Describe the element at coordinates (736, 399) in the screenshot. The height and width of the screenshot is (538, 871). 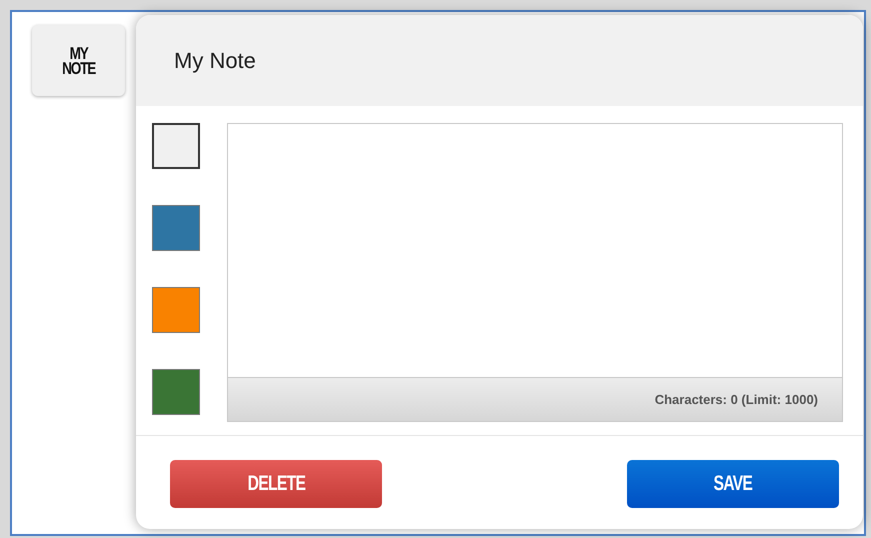
I see `character-counter: Characters: 0 (Limit: 1000)` at that location.